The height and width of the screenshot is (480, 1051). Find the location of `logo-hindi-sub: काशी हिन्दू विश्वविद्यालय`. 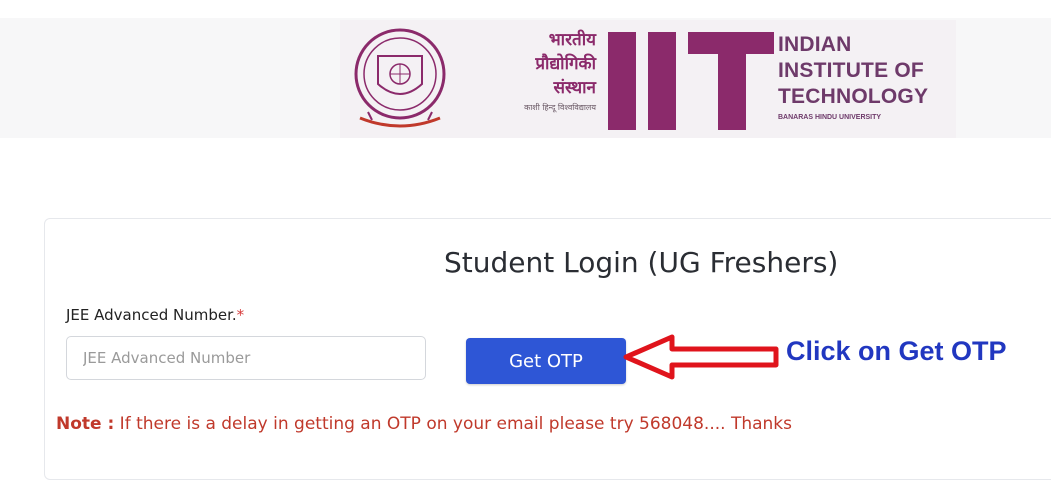

logo-hindi-sub: काशी हिन्दू विश्वविद्यालय is located at coordinates (560, 107).